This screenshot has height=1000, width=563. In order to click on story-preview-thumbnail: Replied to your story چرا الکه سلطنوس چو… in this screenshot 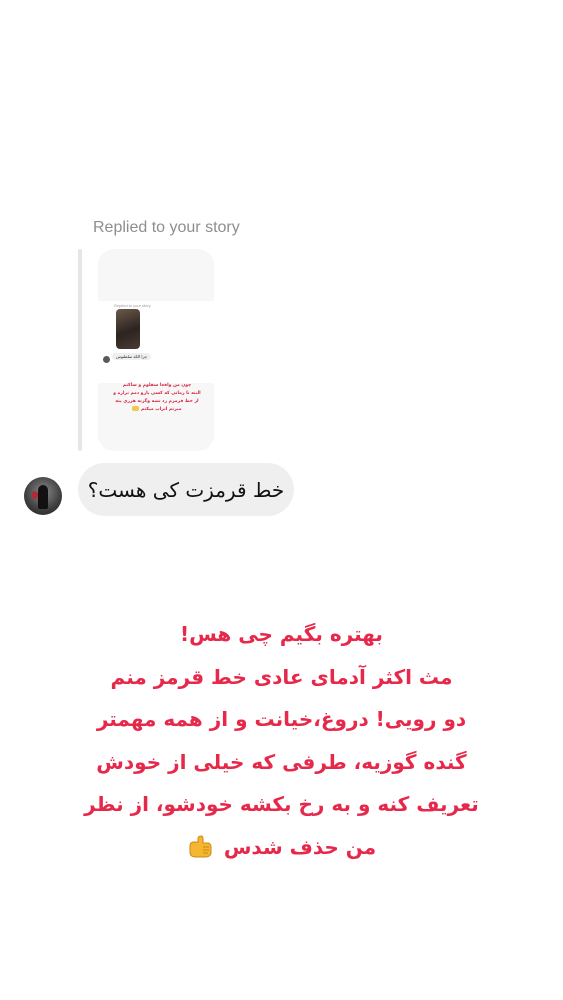, I will do `click(156, 350)`.